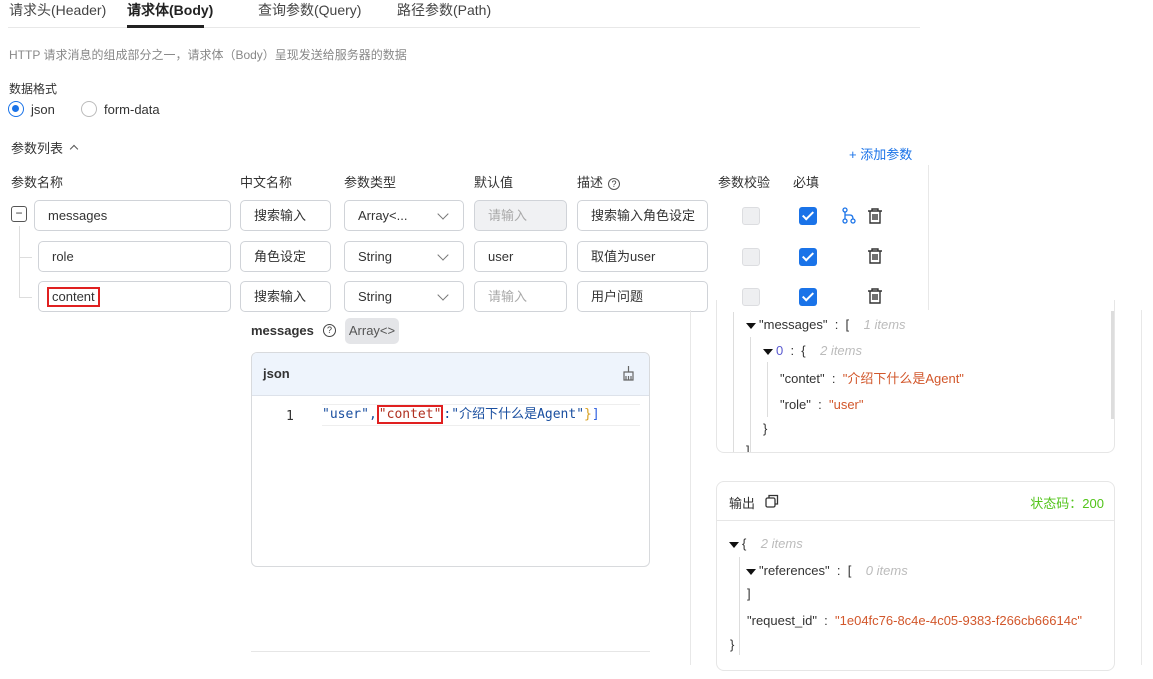 Image resolution: width=1153 pixels, height=679 pixels. I want to click on col-header-default: 默认值, so click(494, 182).